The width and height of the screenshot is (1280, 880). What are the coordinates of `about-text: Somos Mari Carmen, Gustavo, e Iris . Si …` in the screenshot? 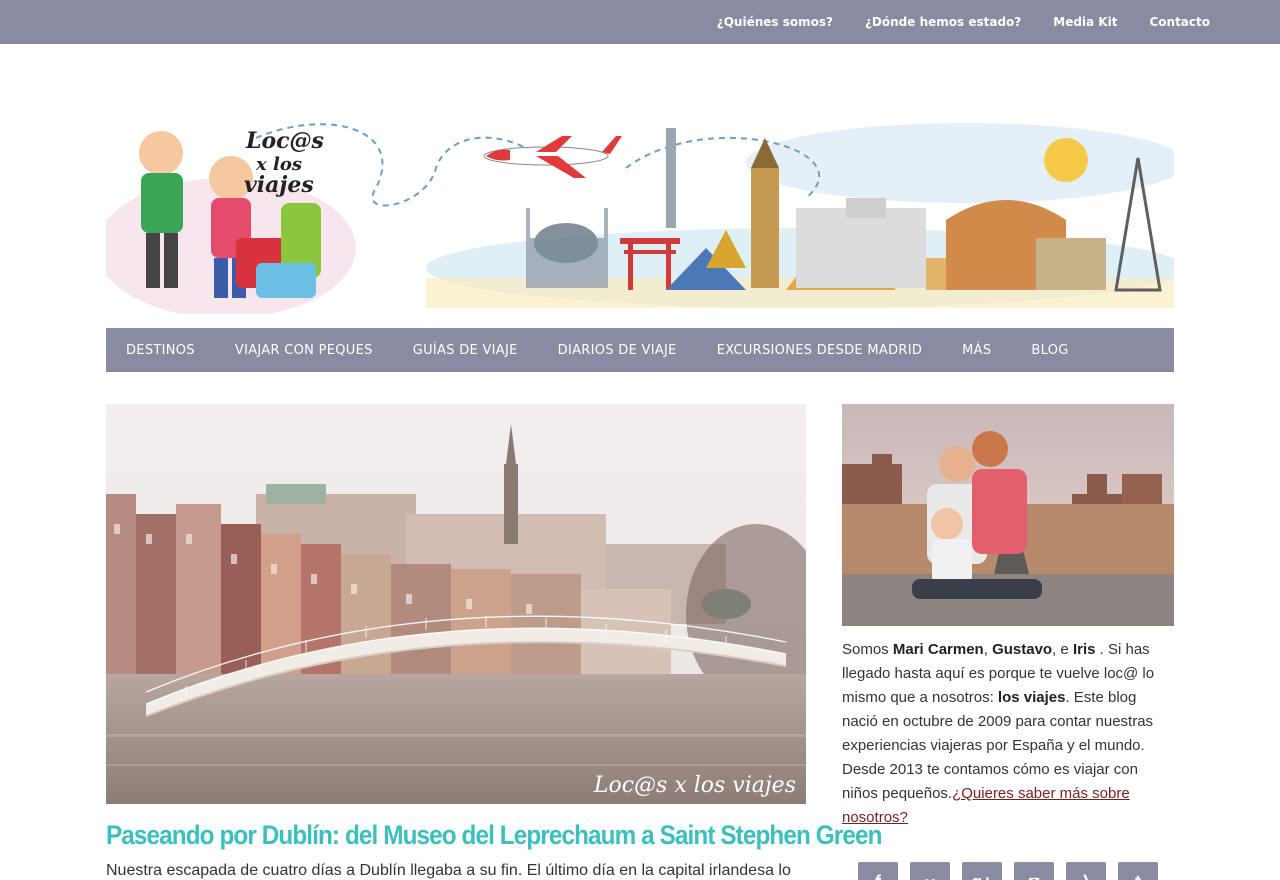 It's located at (1008, 734).